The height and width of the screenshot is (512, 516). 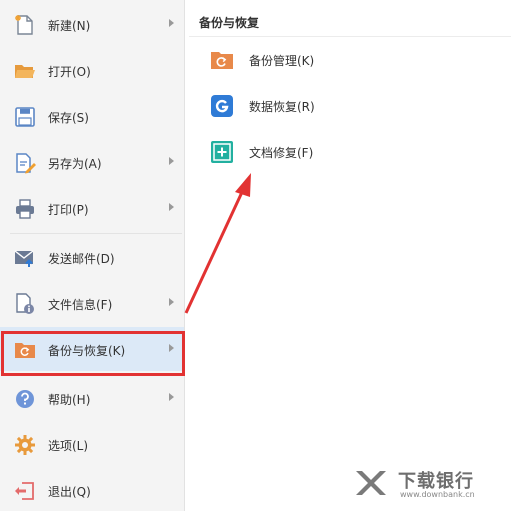 I want to click on watermark-logo-icon, so click(x=372, y=483).